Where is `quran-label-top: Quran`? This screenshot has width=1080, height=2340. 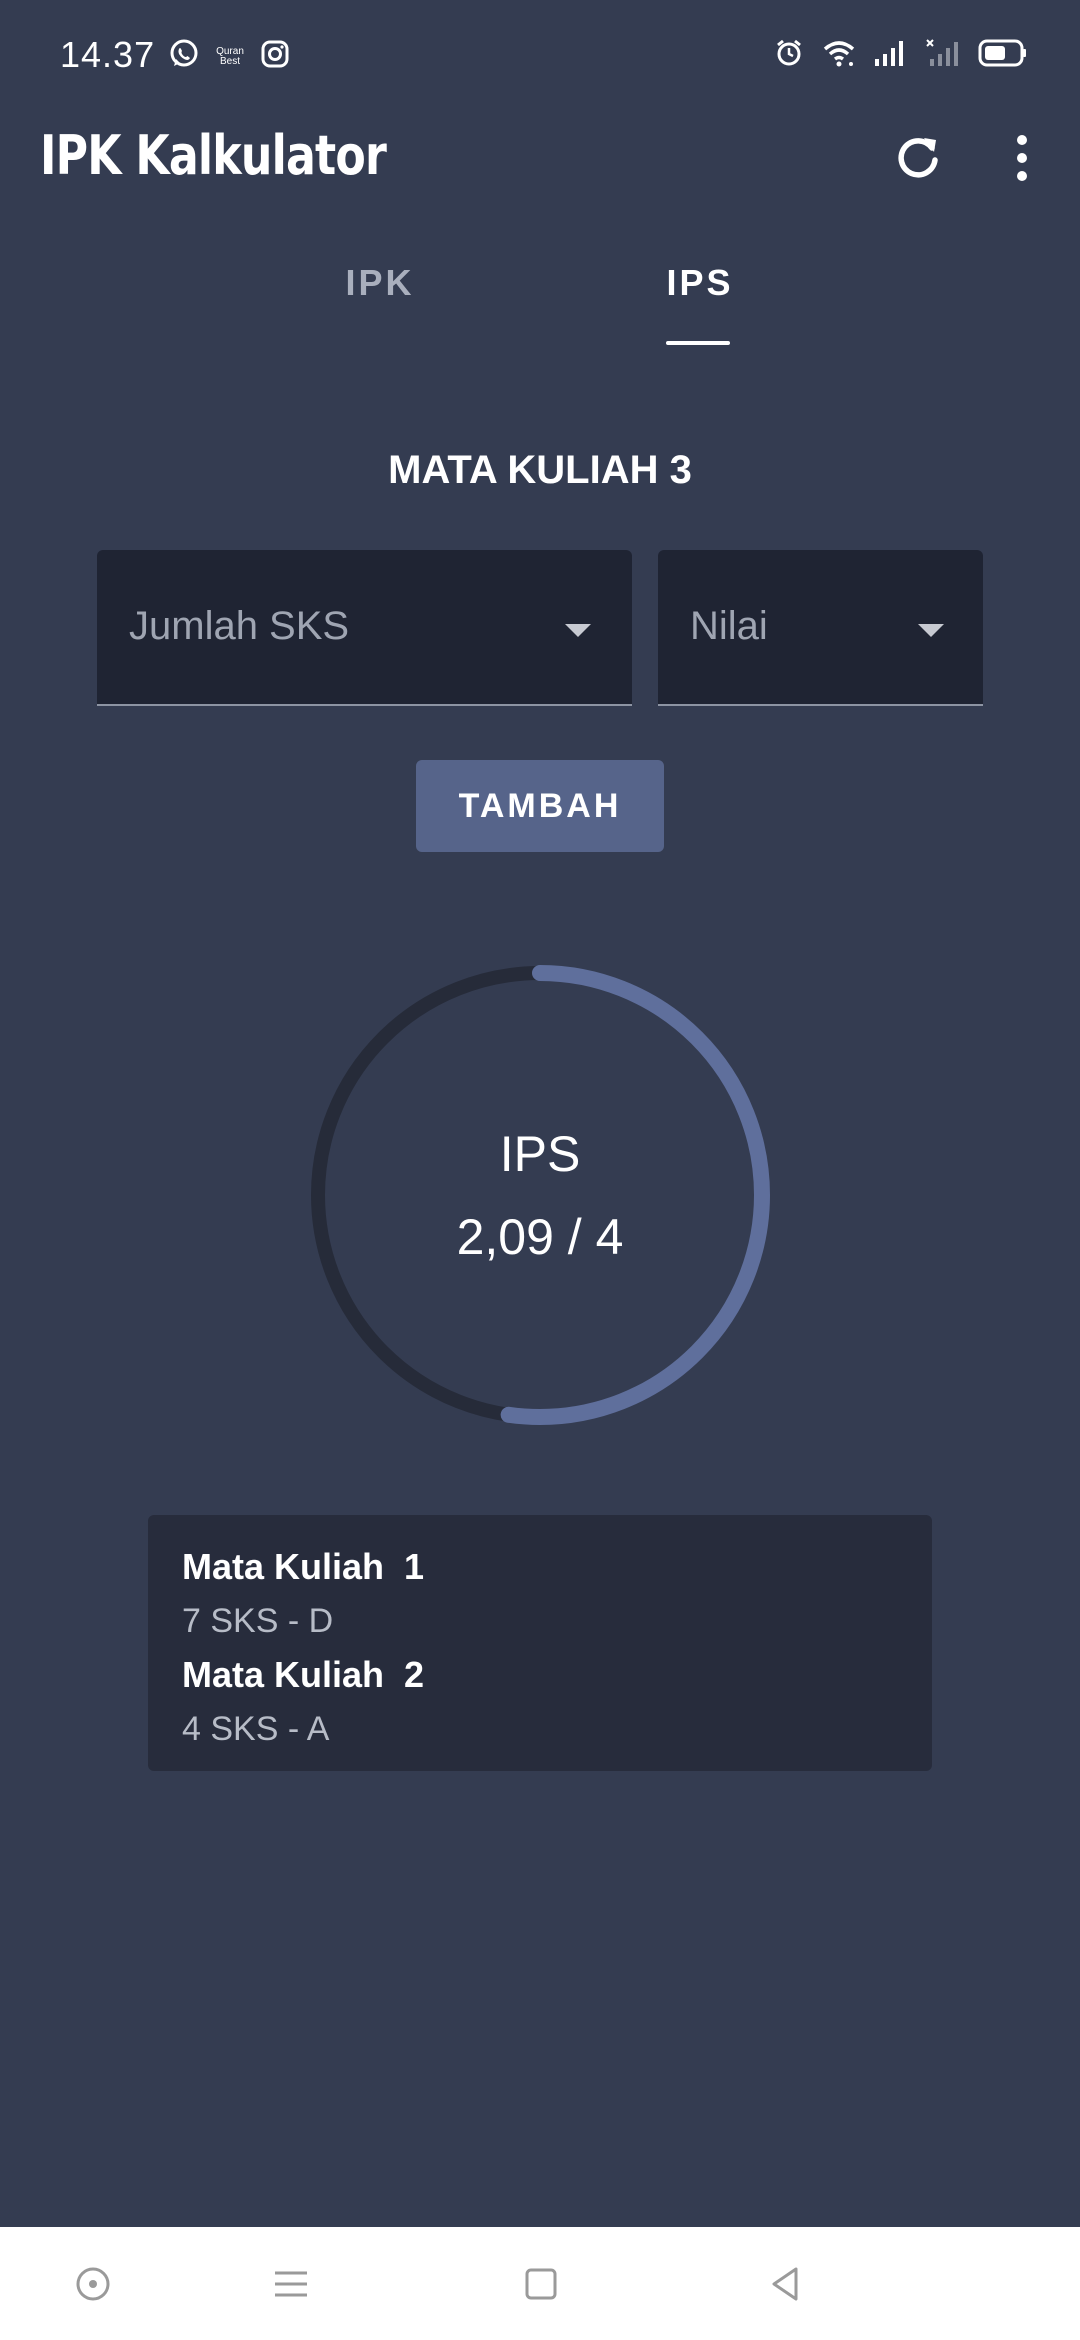
quran-label-top: Quran is located at coordinates (230, 51).